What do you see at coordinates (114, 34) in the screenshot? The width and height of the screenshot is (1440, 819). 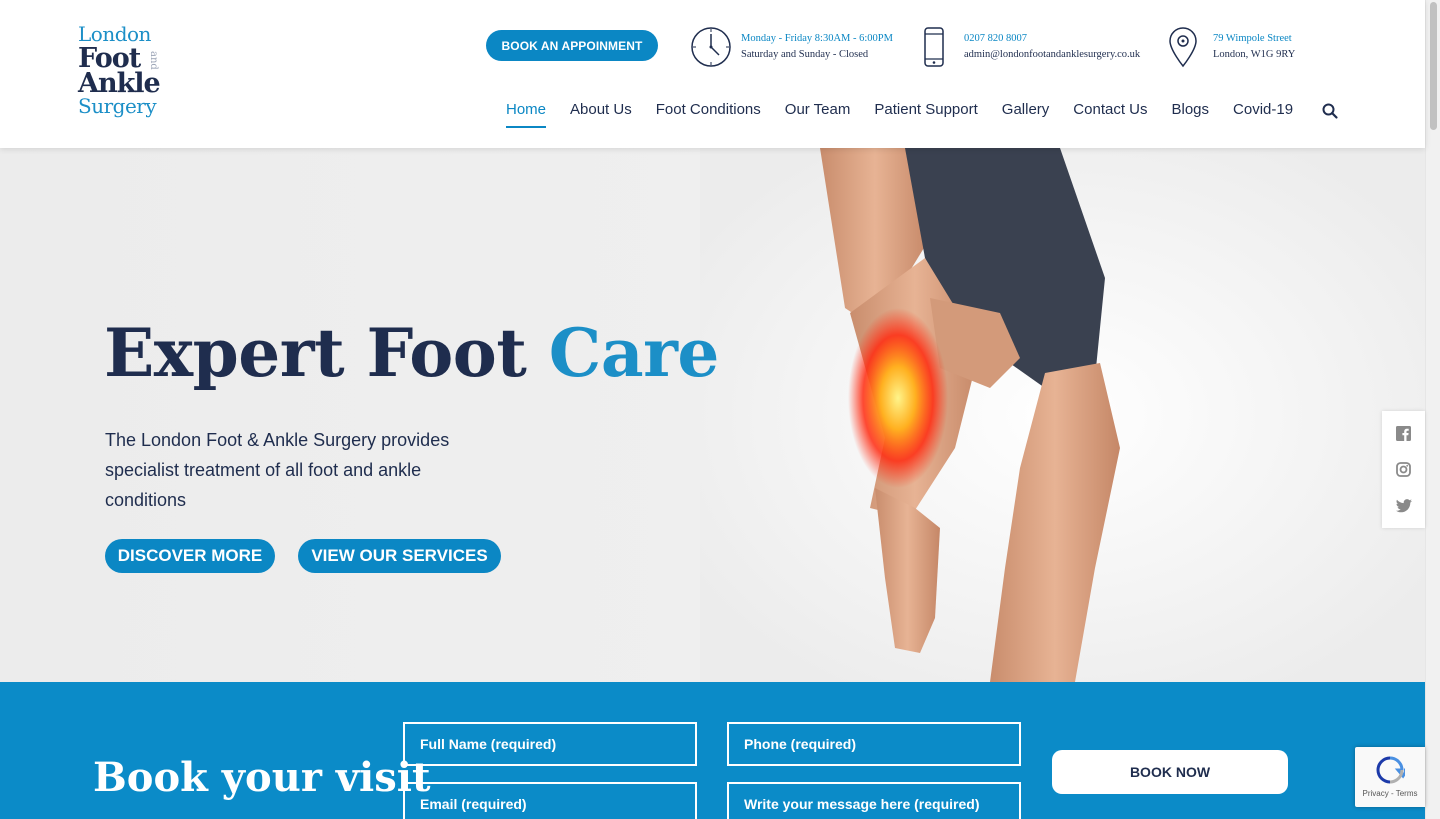 I see `logo-word-london: London` at bounding box center [114, 34].